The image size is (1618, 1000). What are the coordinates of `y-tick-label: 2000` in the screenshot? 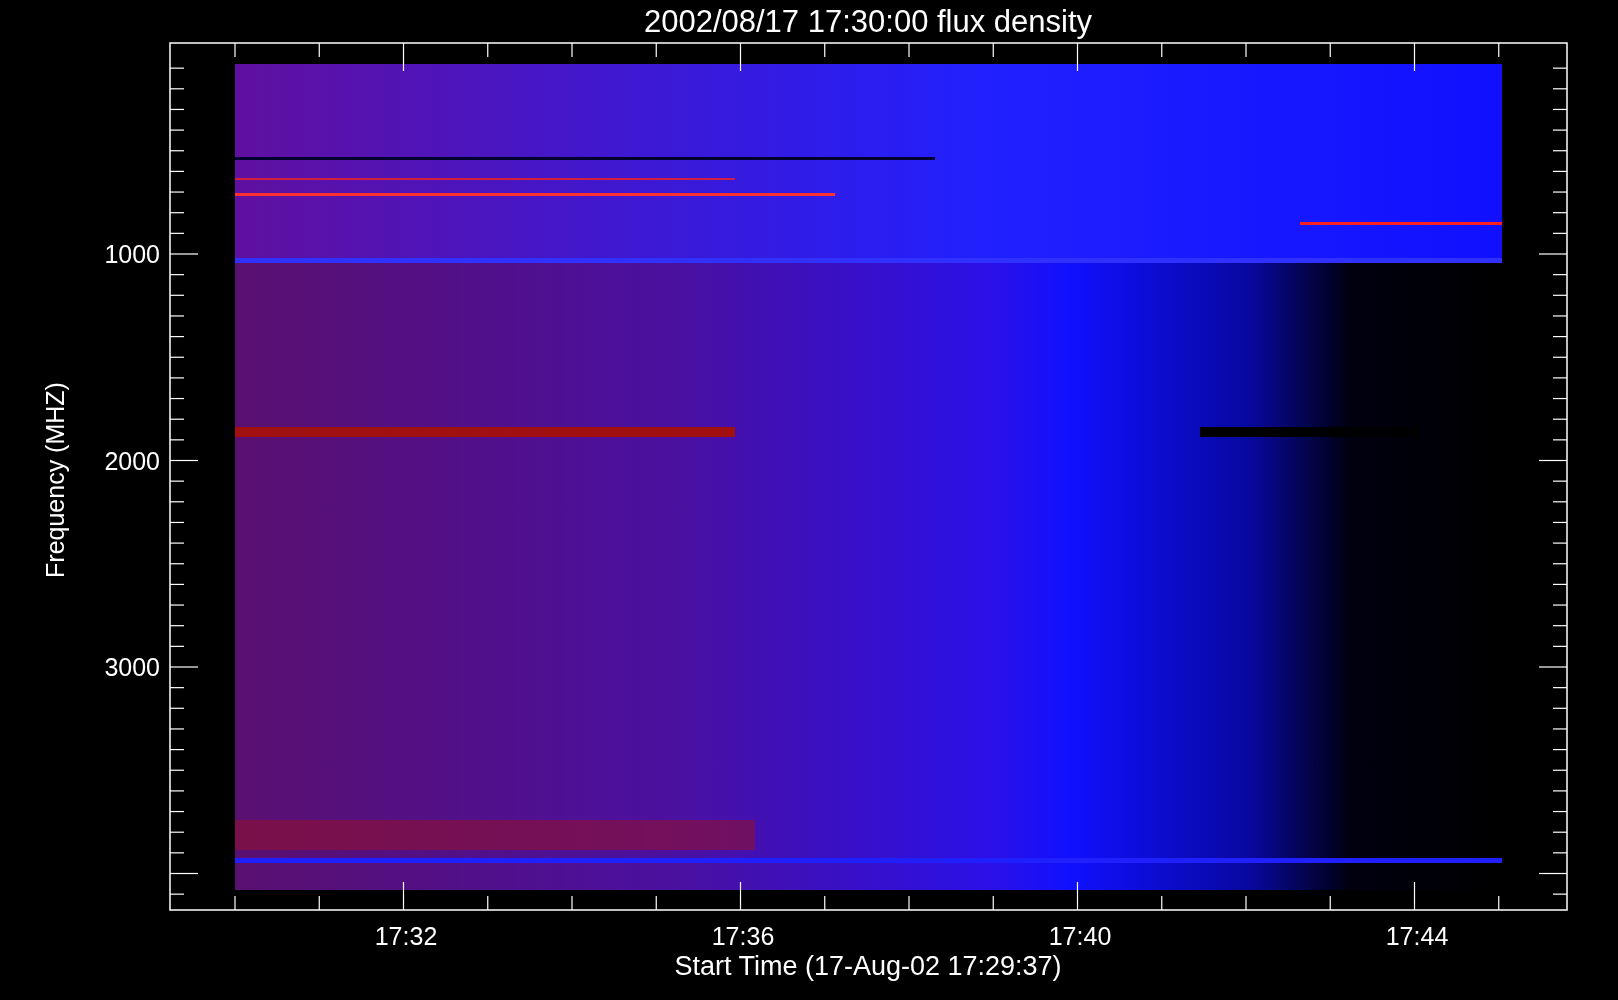 It's located at (132, 460).